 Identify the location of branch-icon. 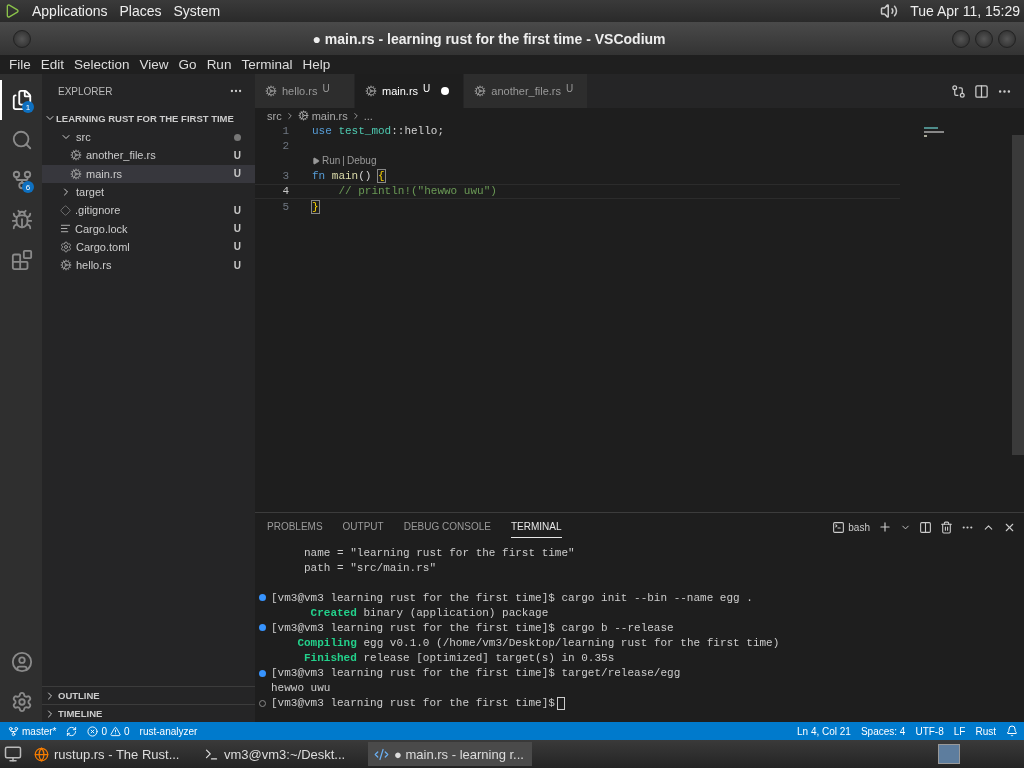
(13, 731).